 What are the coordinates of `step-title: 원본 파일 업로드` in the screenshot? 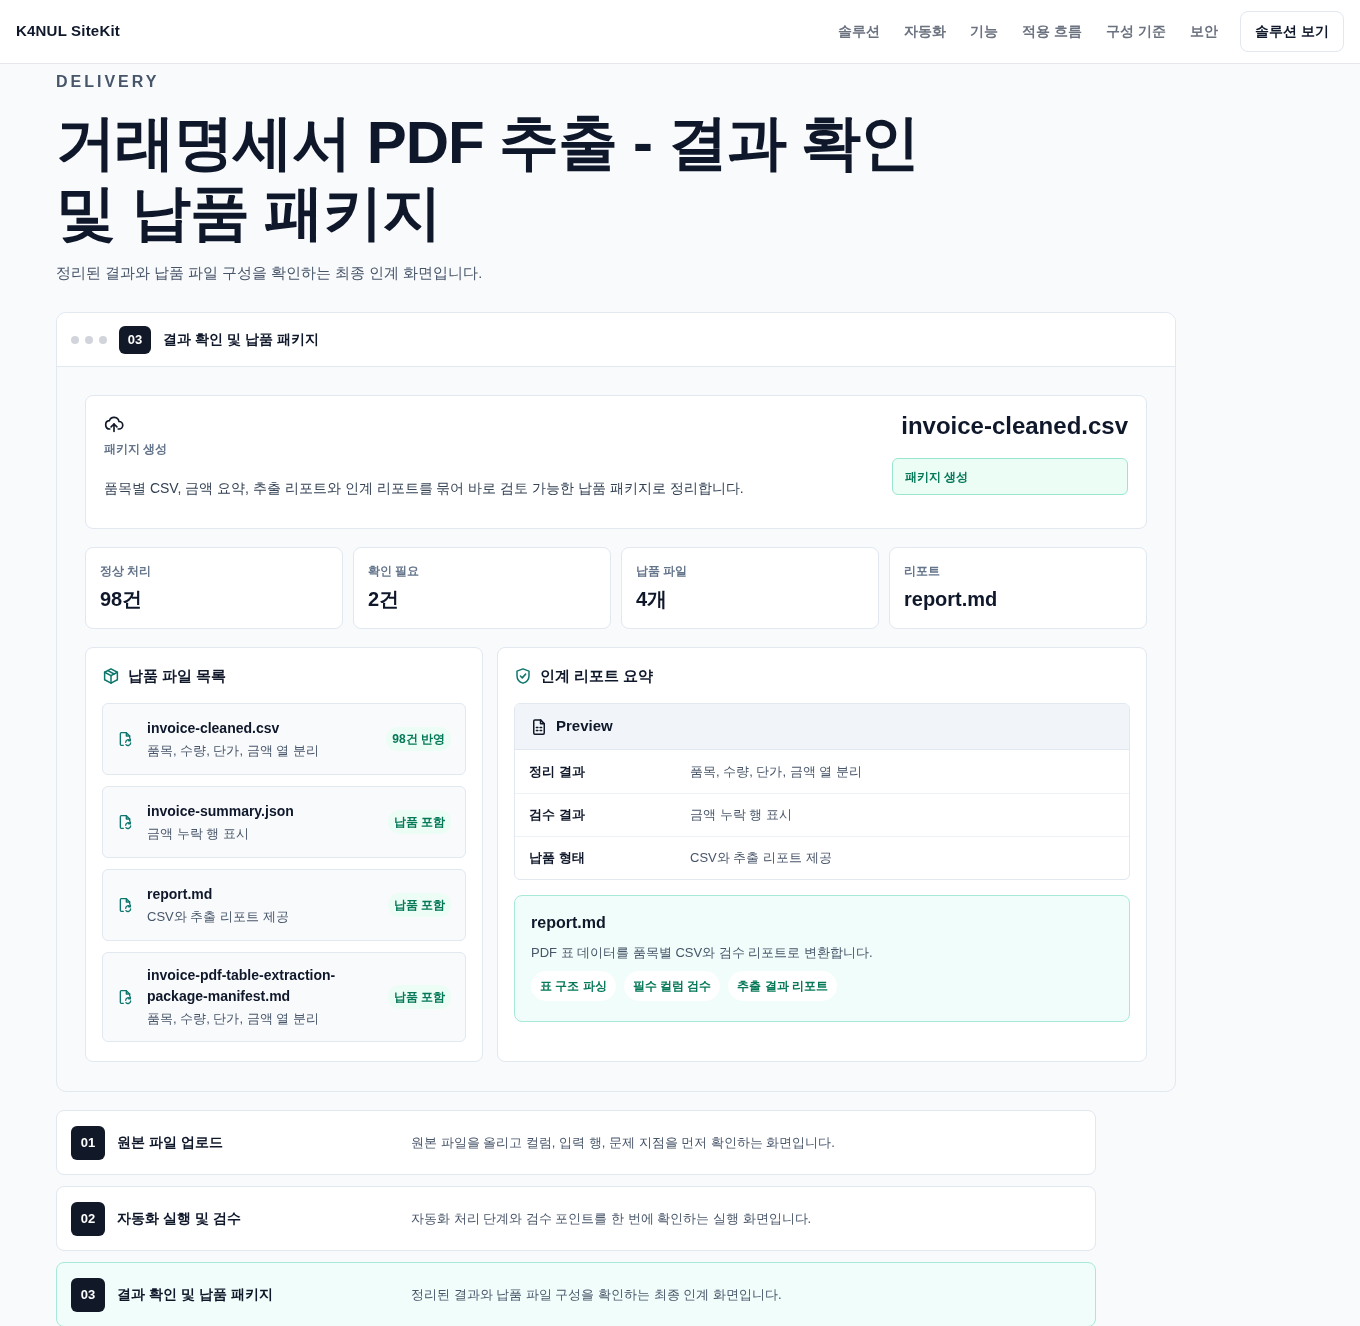 It's located at (170, 1142).